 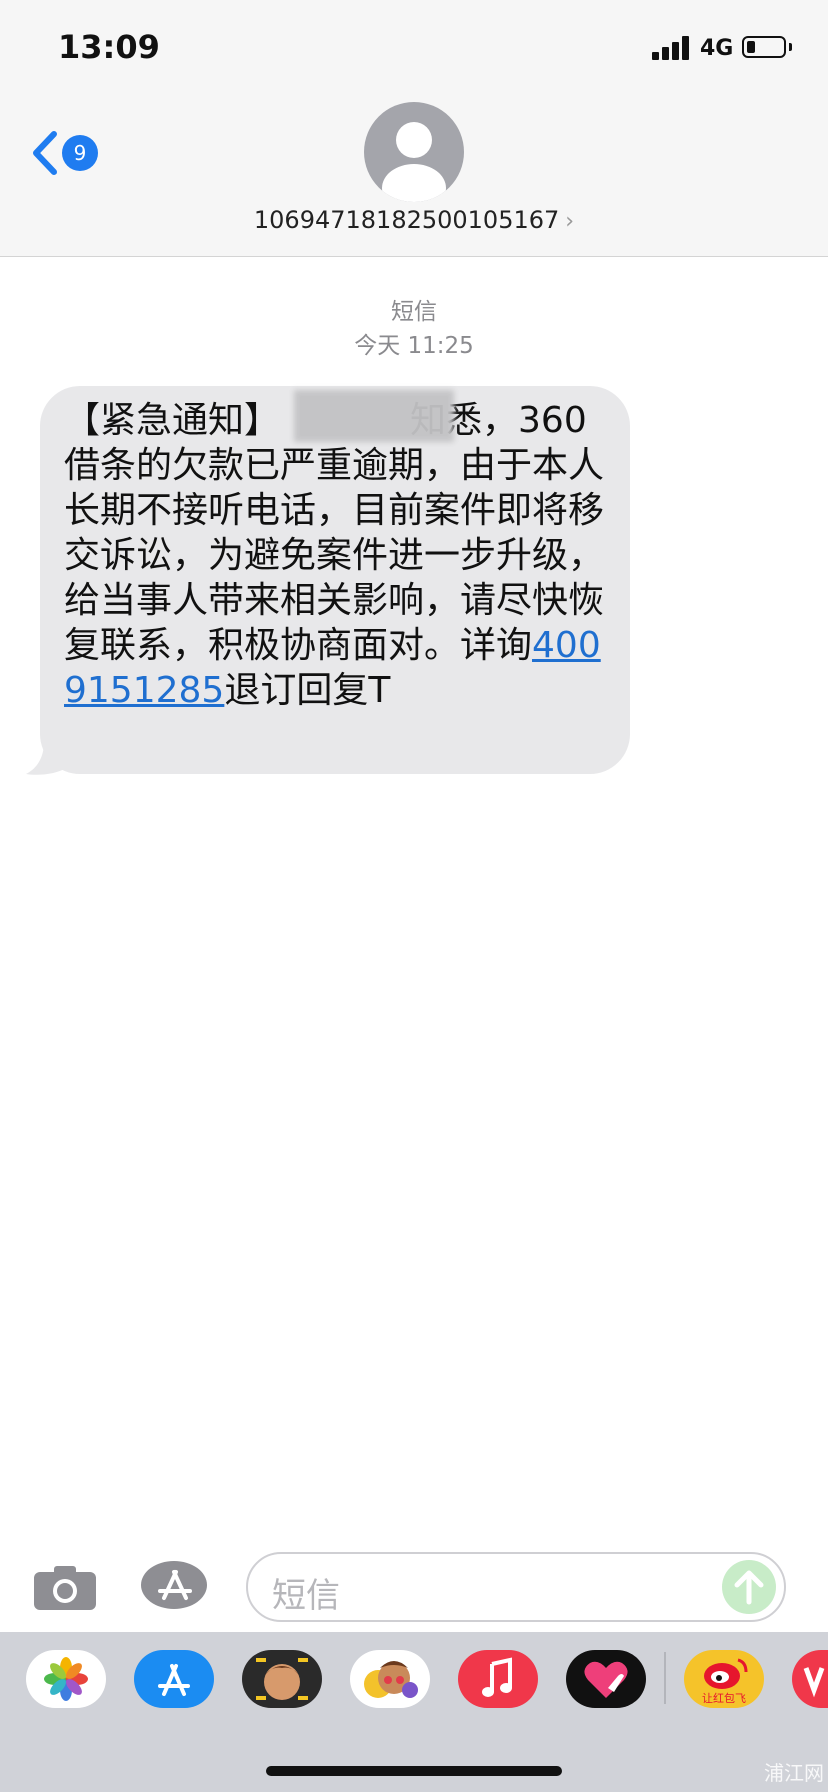 I want to click on redacted-region, so click(x=374, y=416).